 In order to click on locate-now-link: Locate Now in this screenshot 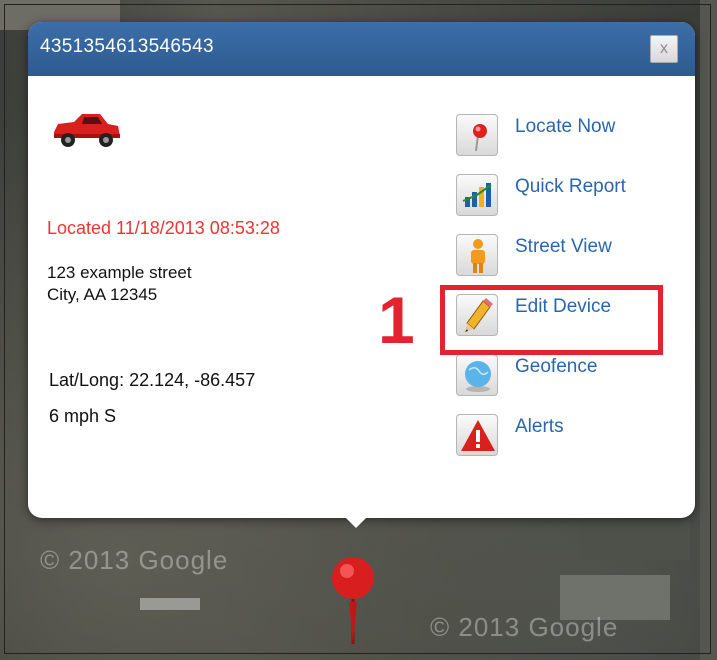, I will do `click(565, 127)`.